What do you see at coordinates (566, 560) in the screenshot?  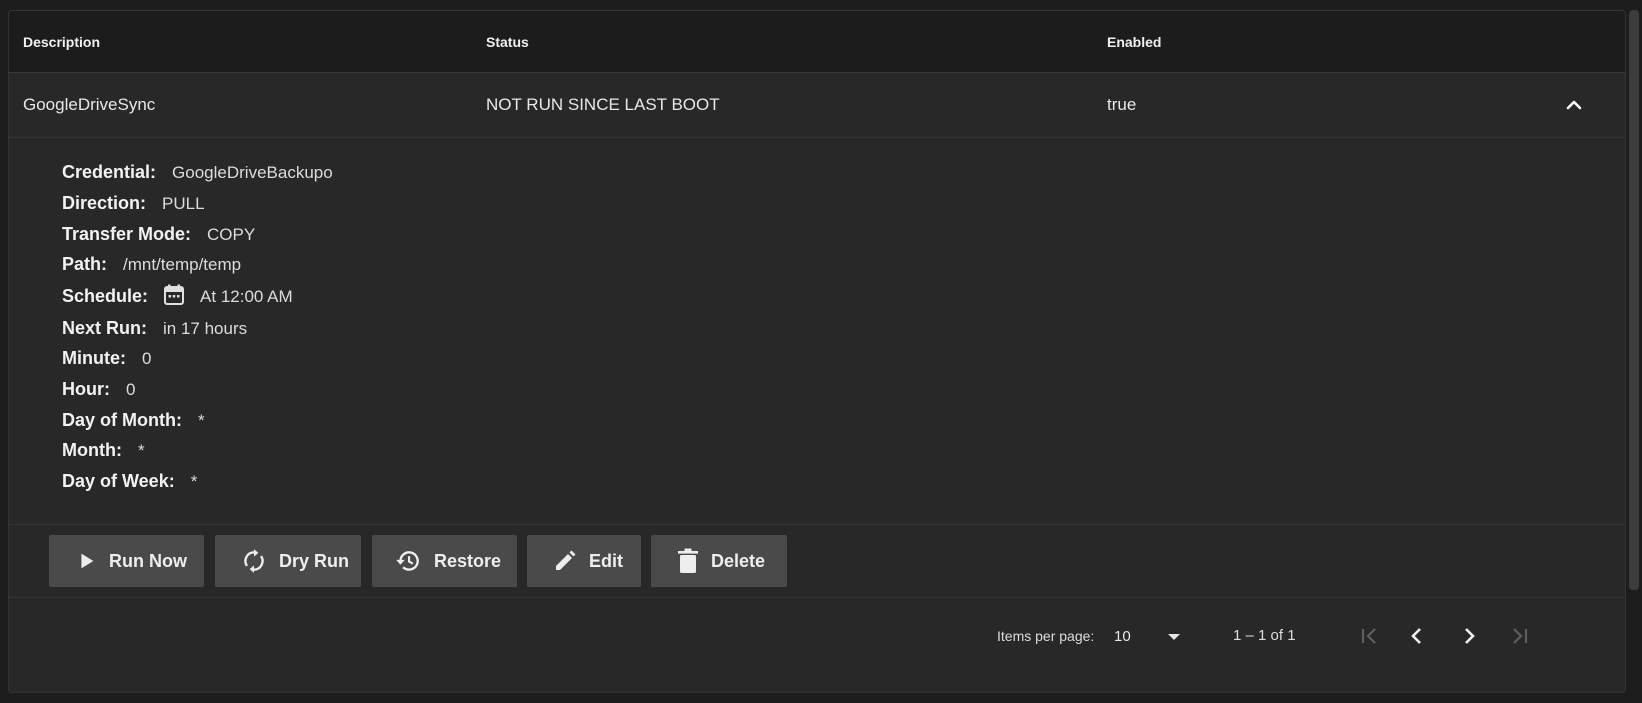 I see `pencil-icon` at bounding box center [566, 560].